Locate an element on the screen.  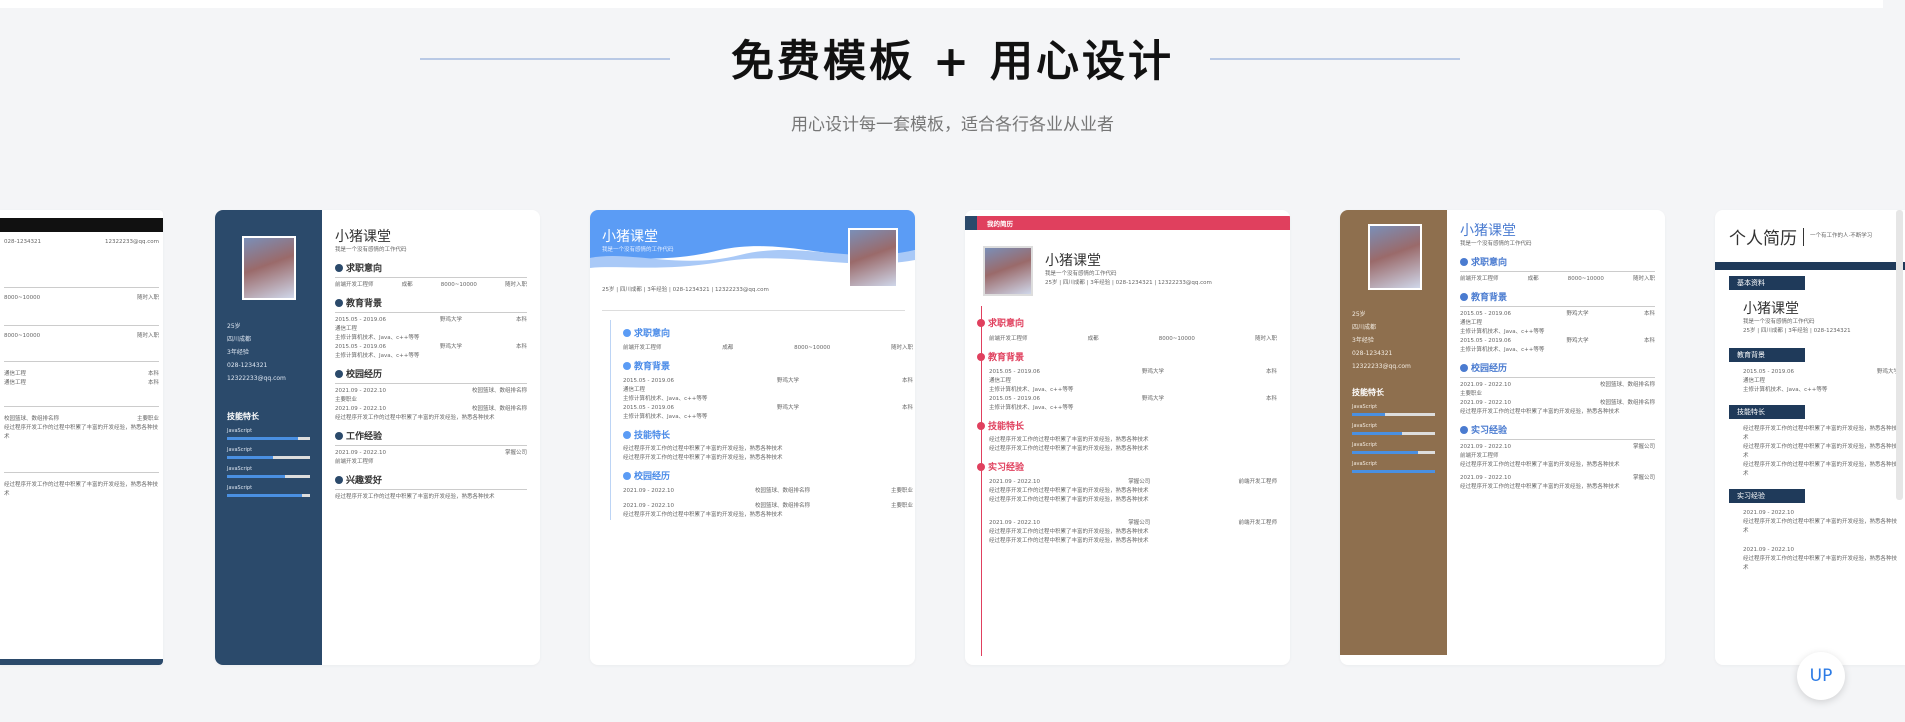
scrollbar is located at coordinates (1899, 355).